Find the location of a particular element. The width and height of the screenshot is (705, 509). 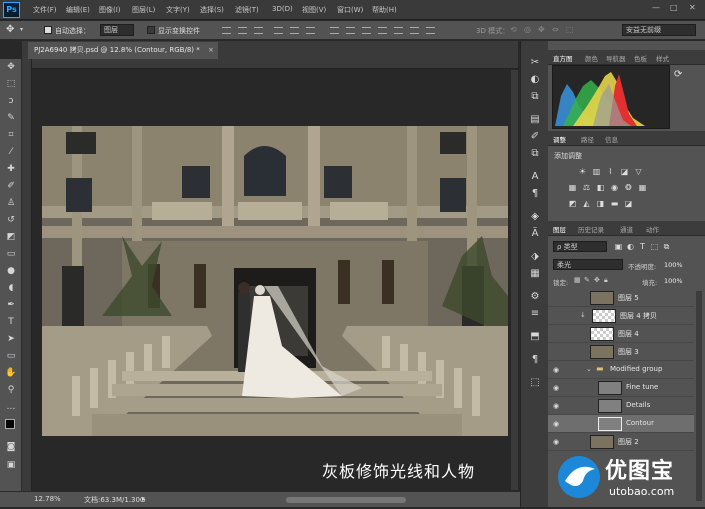

zoom-level: 12.78% is located at coordinates (47, 499).